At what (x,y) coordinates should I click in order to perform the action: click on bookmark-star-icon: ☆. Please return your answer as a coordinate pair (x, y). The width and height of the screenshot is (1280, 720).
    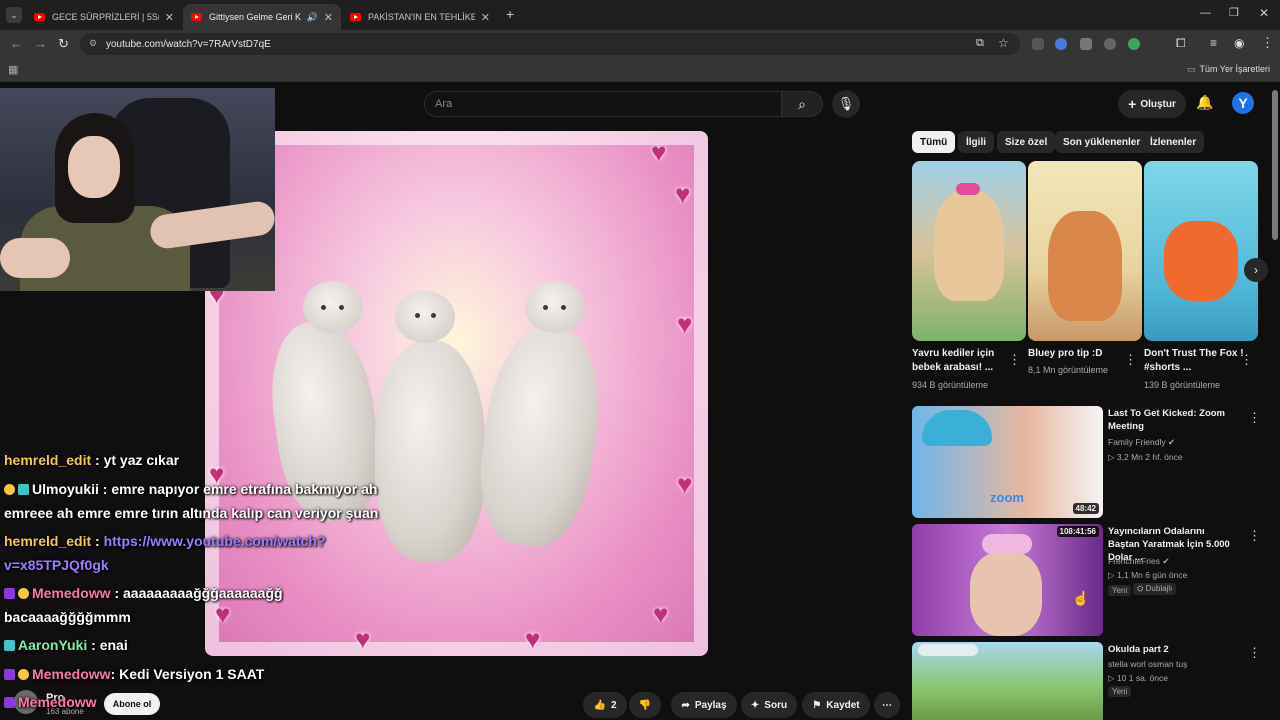
    Looking at the image, I should click on (1003, 43).